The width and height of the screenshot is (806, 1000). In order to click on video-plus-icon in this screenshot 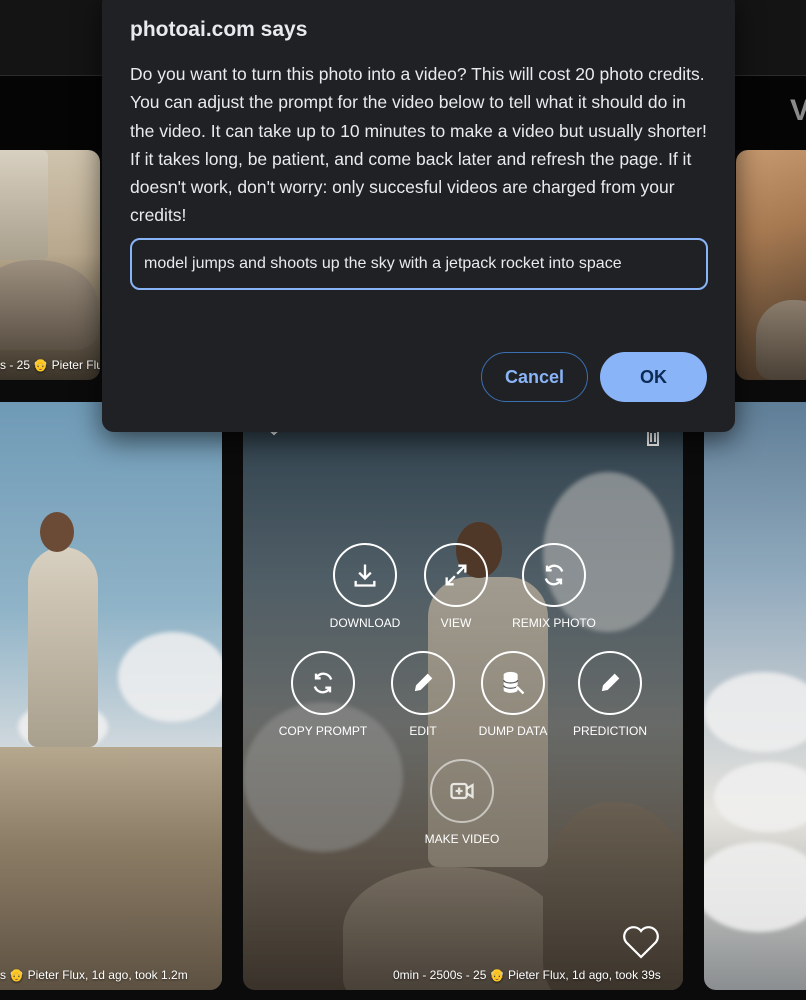, I will do `click(462, 791)`.